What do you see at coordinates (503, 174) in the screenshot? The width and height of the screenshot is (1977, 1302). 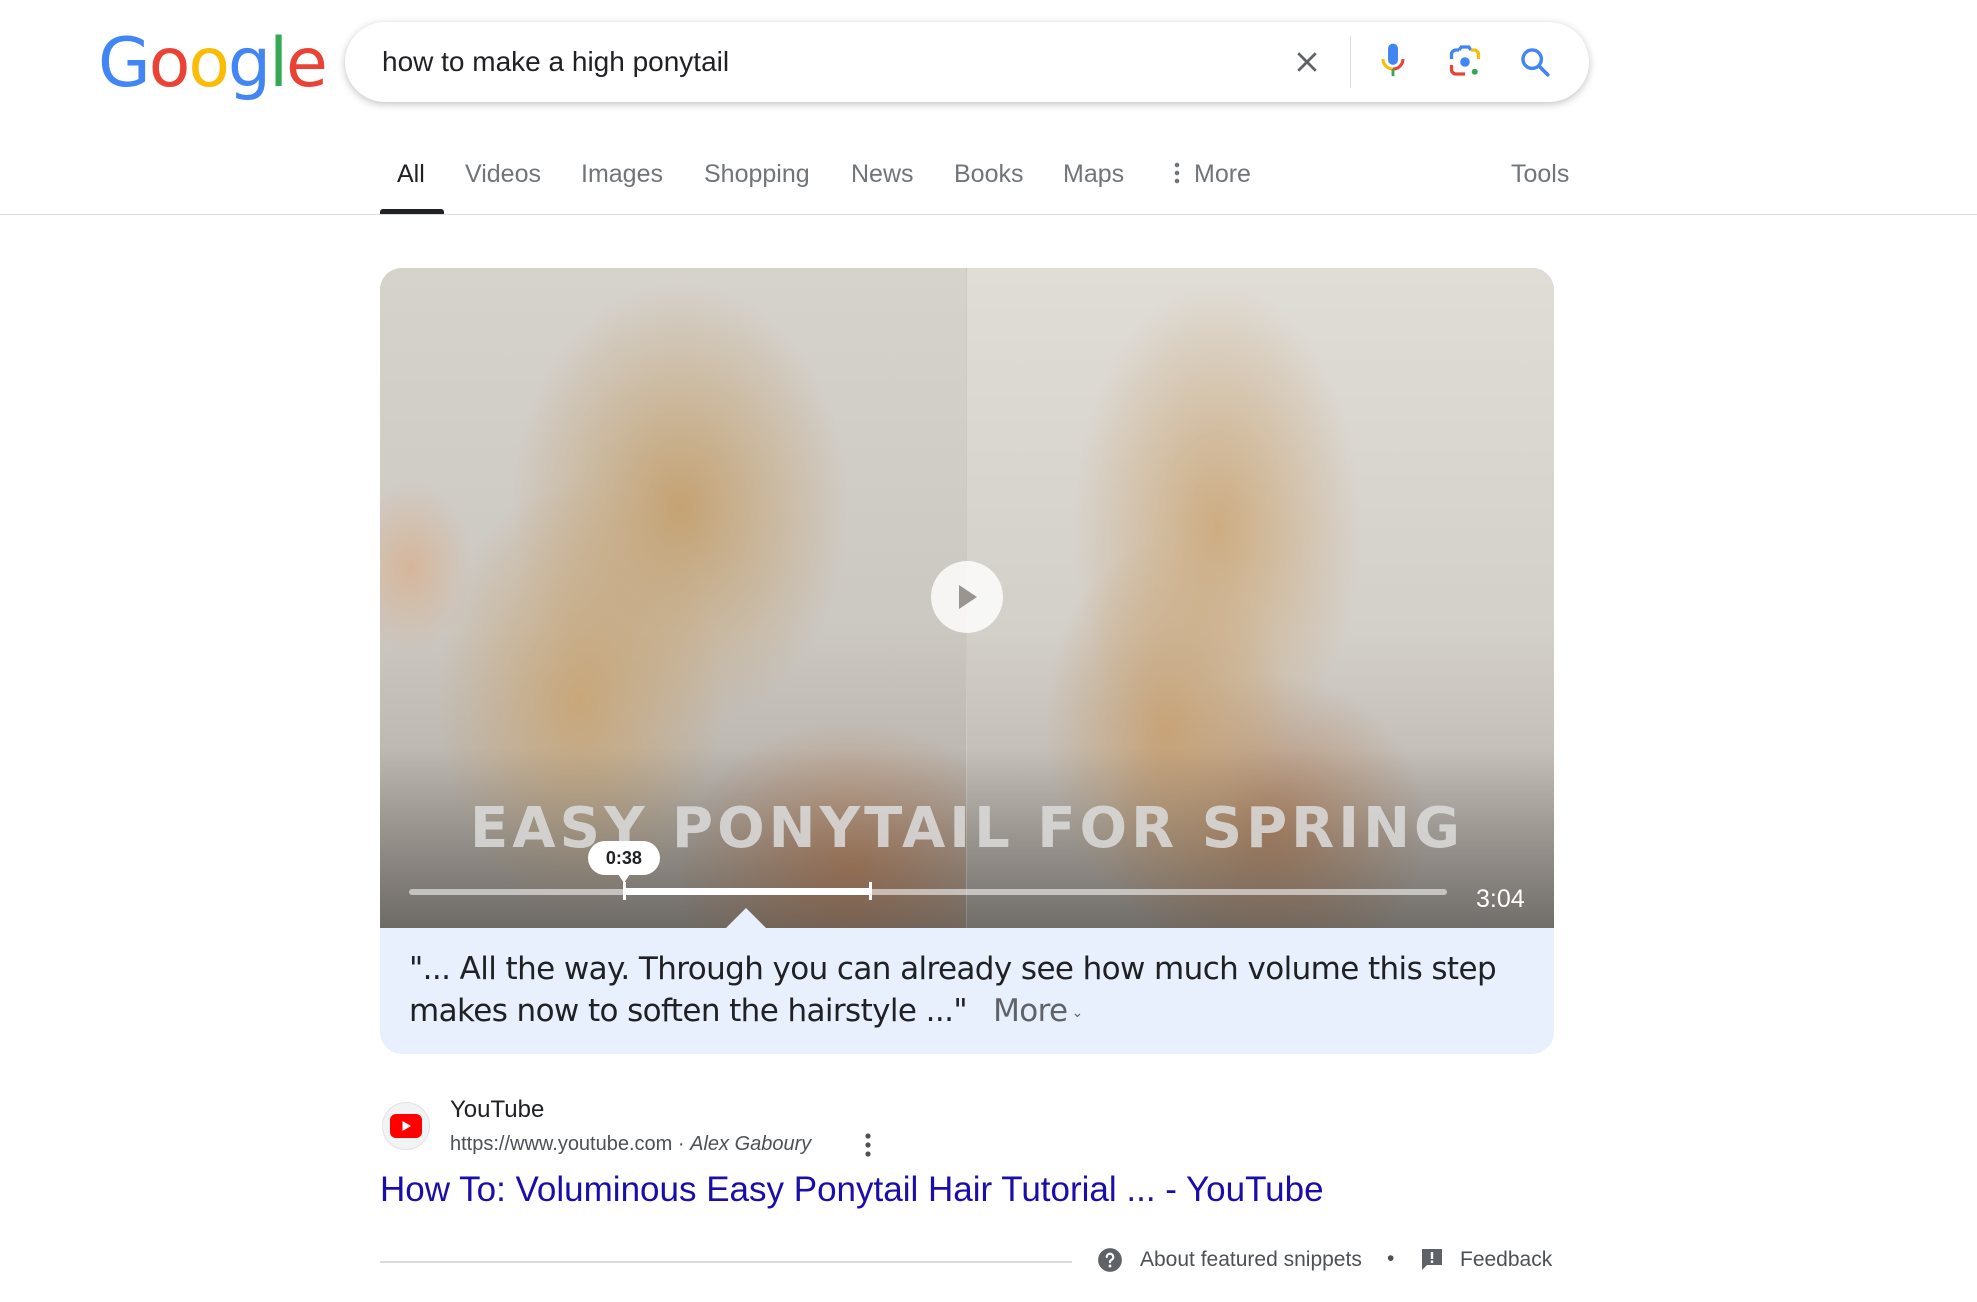 I see `tab-videos: Videos` at bounding box center [503, 174].